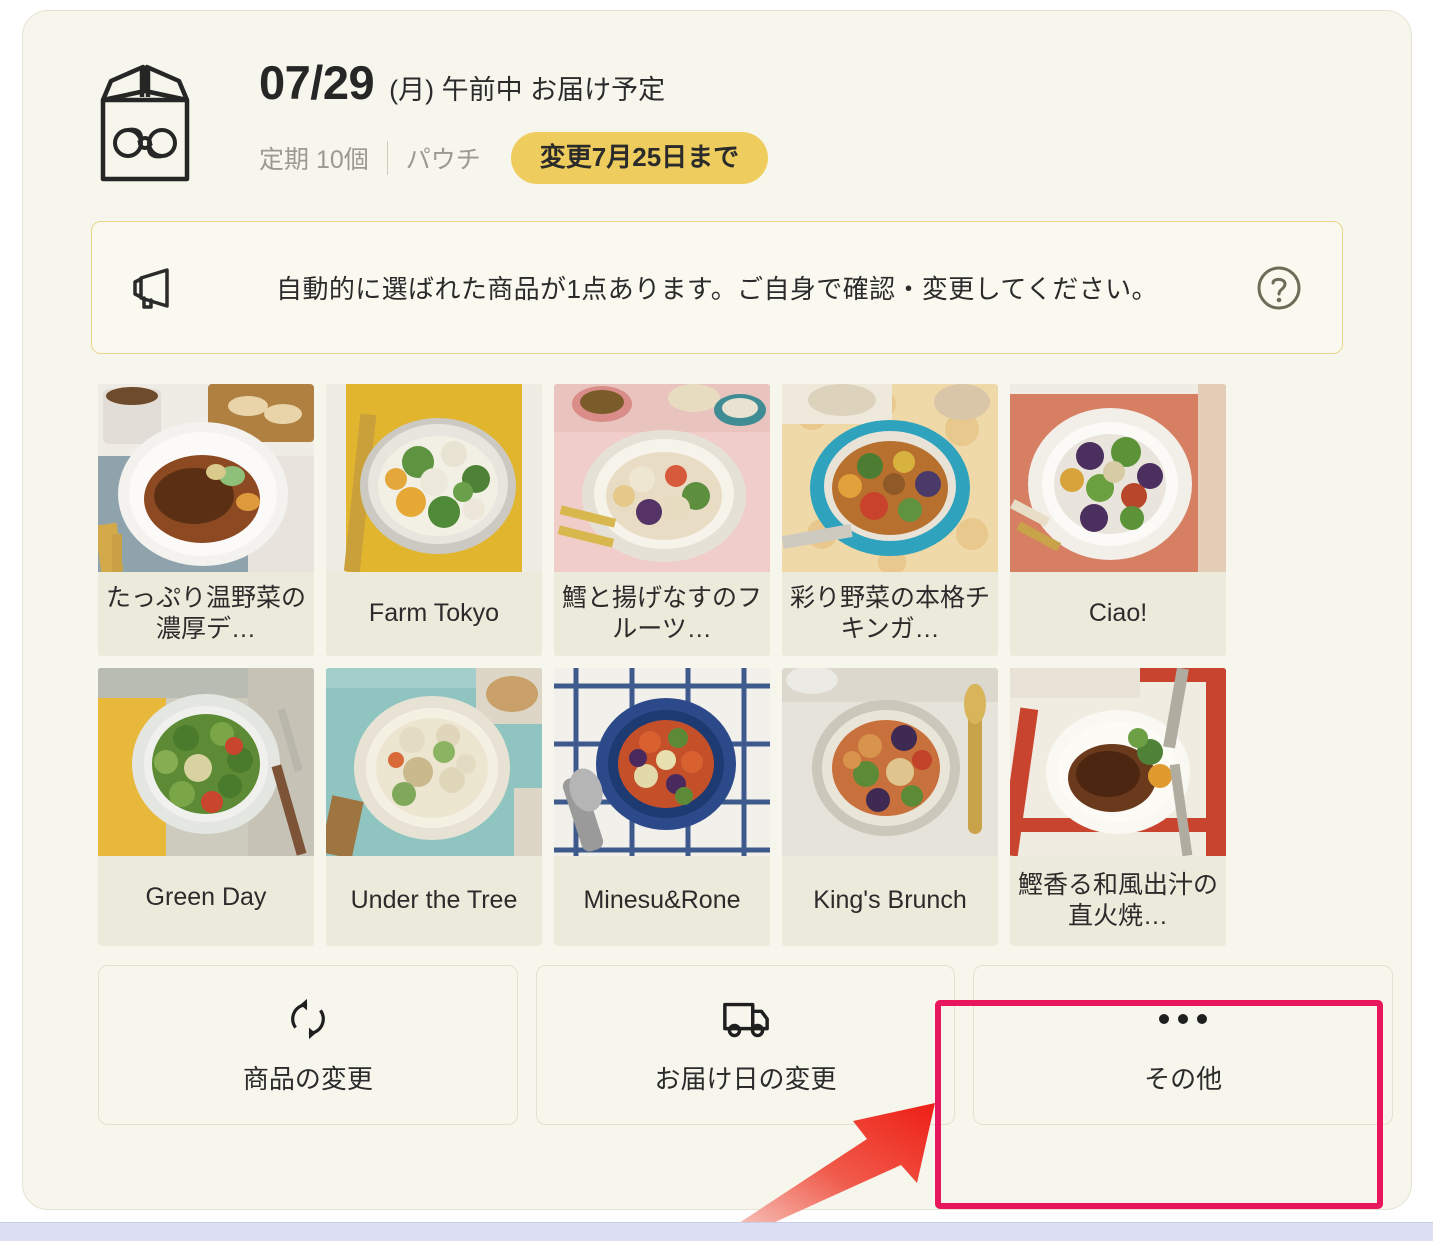 The image size is (1433, 1241). I want to click on page-bottom-strip, so click(716, 1231).